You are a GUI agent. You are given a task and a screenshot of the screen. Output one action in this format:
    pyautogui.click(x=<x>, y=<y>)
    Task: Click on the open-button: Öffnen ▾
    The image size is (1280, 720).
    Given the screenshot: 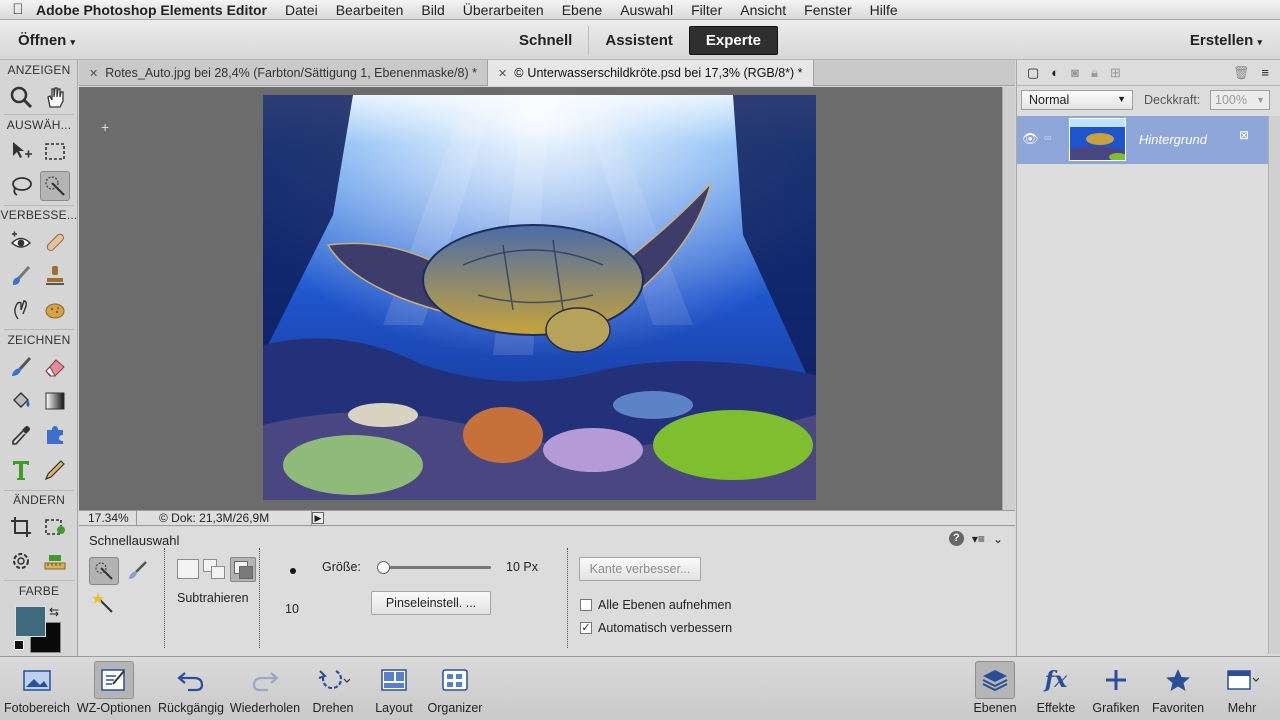 What is the action you would take?
    pyautogui.click(x=46, y=40)
    